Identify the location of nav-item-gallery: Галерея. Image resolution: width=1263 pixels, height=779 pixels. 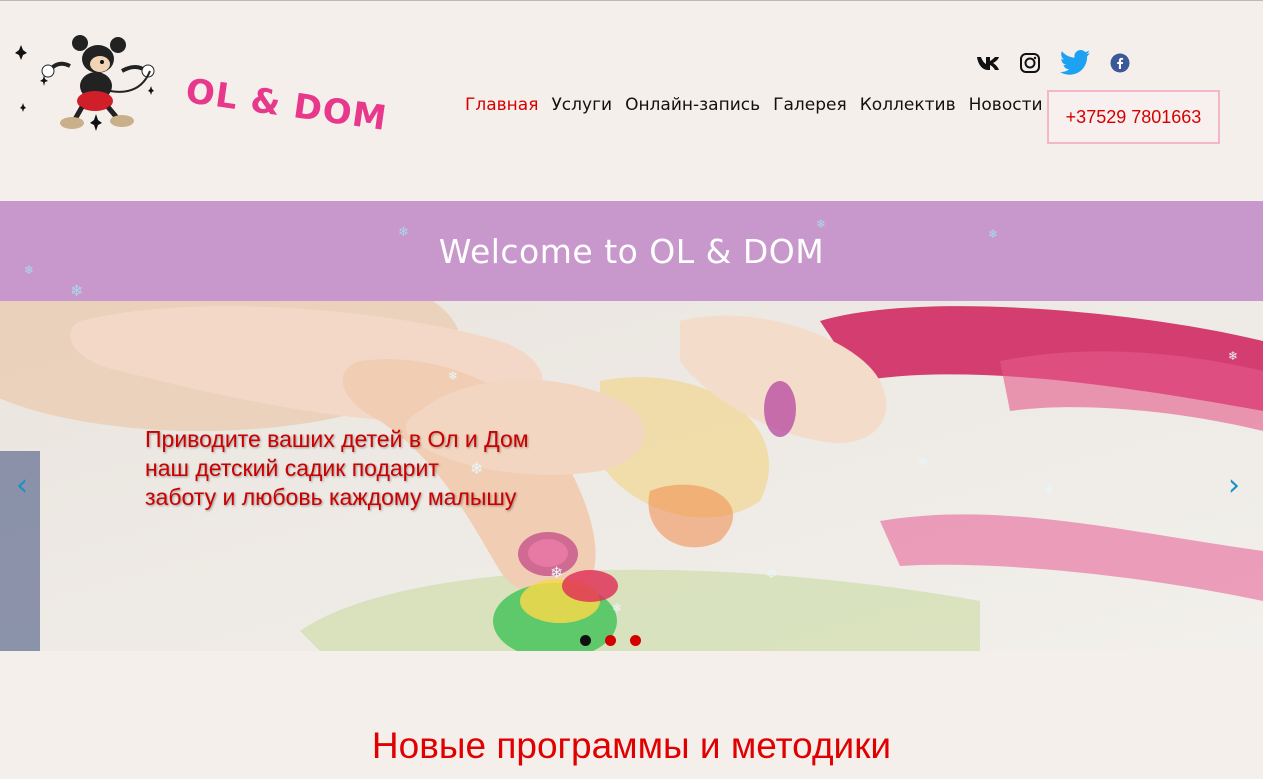
(810, 105).